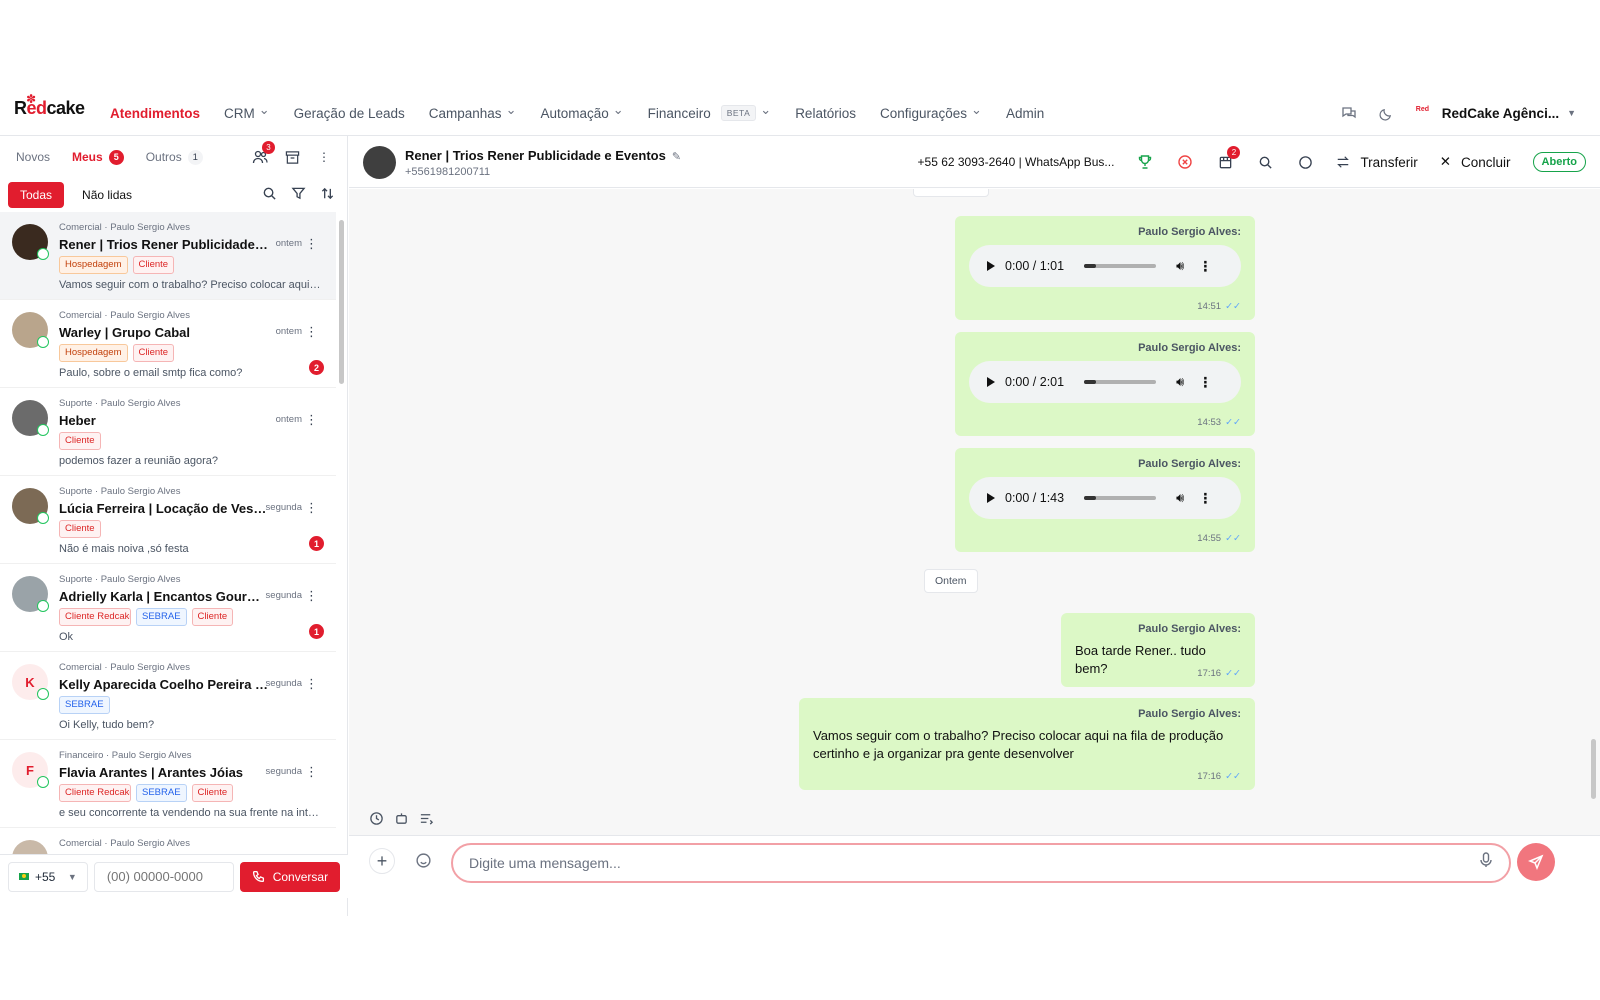 The height and width of the screenshot is (1000, 1600). I want to click on account-menu: Red RedCake Agênci... ▼, so click(1496, 113).